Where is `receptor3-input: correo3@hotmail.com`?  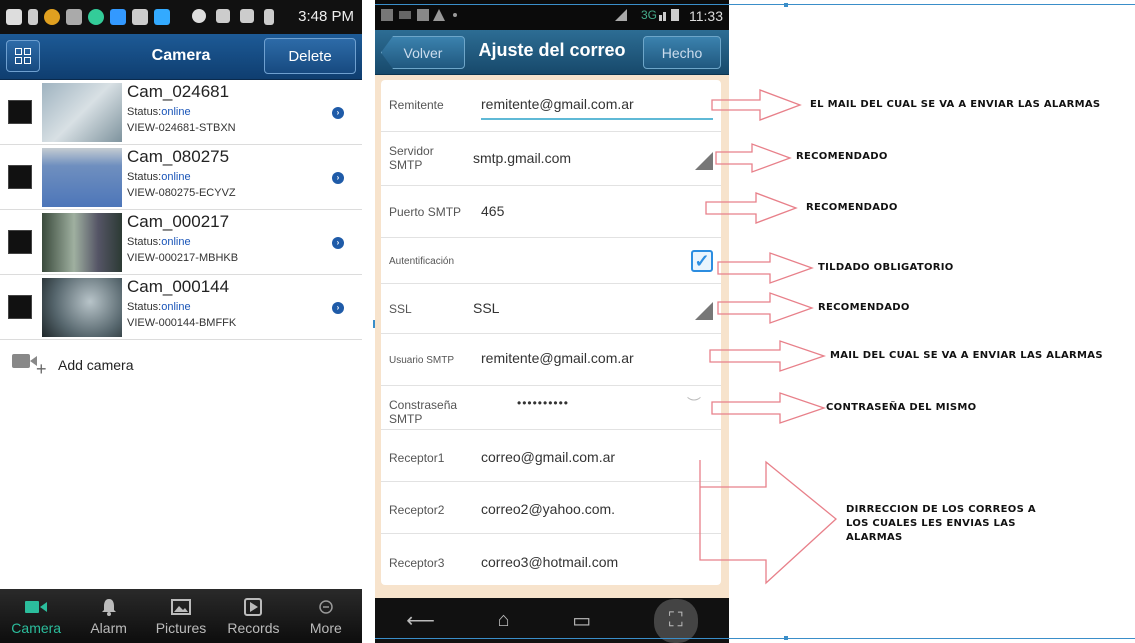 receptor3-input: correo3@hotmail.com is located at coordinates (549, 562).